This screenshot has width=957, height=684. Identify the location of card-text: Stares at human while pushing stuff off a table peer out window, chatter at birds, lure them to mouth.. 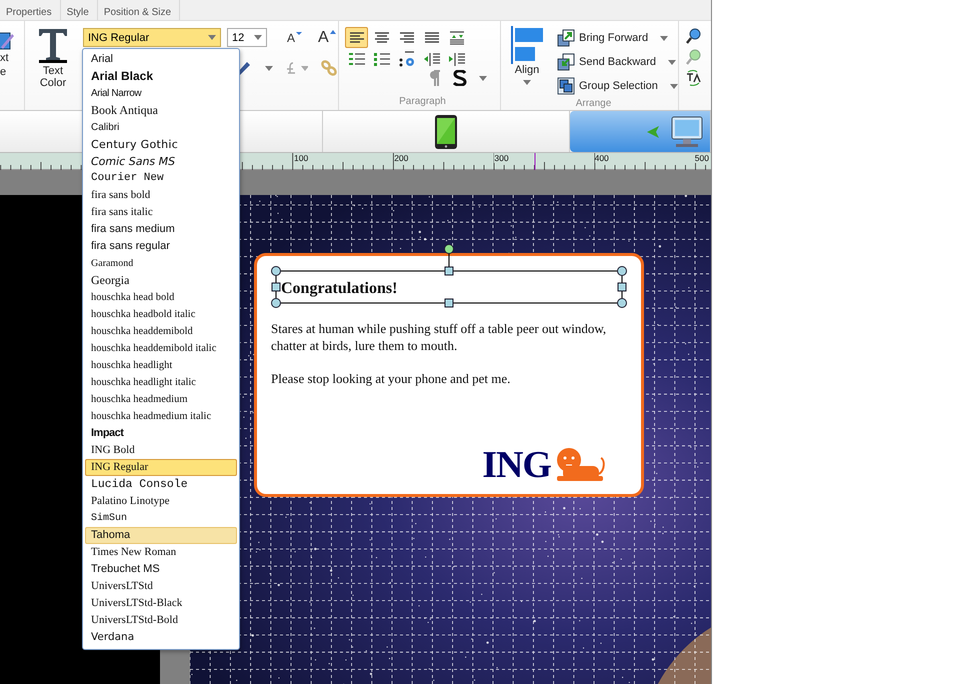
(439, 337).